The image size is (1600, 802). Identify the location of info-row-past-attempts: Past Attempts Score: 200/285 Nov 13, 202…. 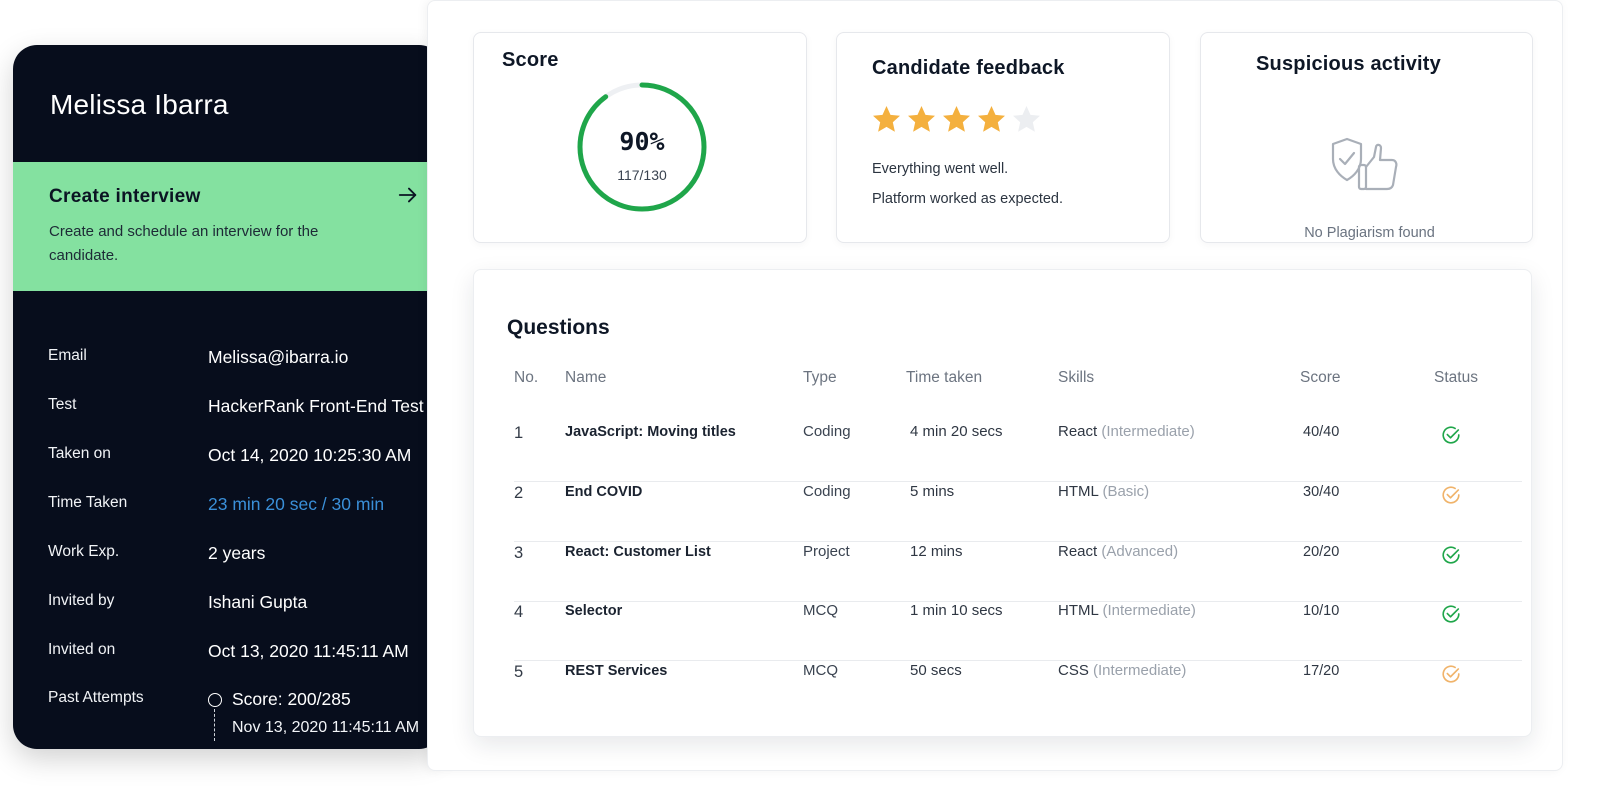
(245, 719).